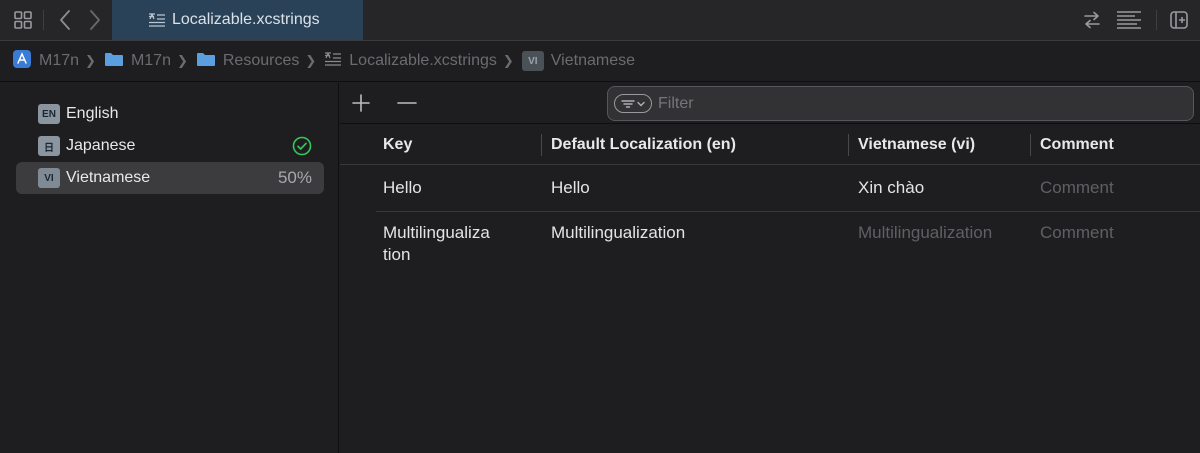 This screenshot has width=1200, height=453. I want to click on add-key-button, so click(361, 103).